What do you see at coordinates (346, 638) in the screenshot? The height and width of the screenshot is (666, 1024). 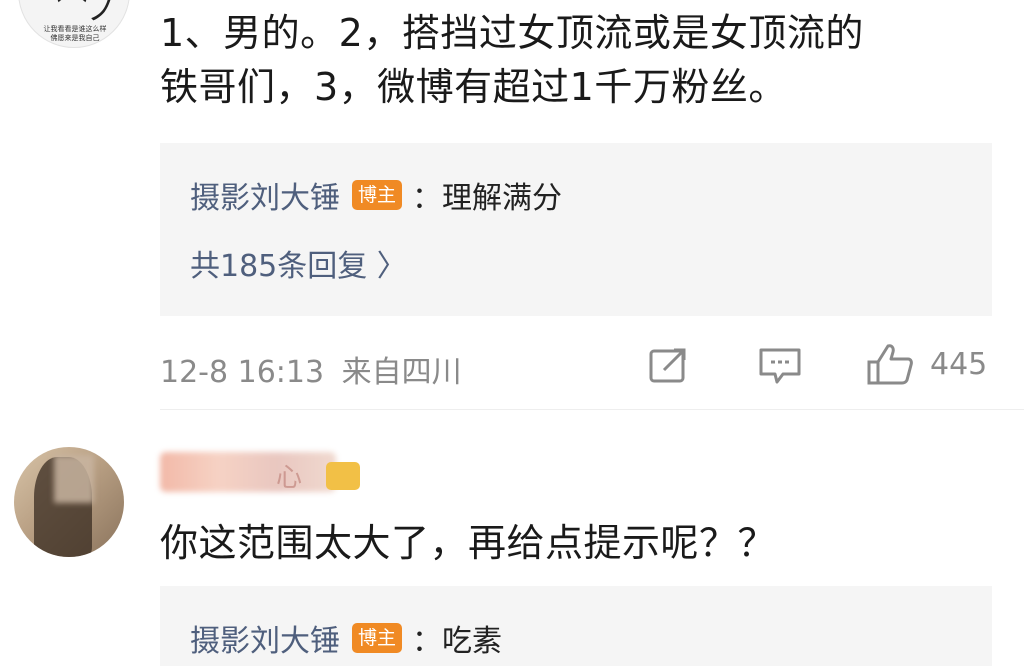 I see `reply-line-2: 摄影刘大锤 博主 ：吃素` at bounding box center [346, 638].